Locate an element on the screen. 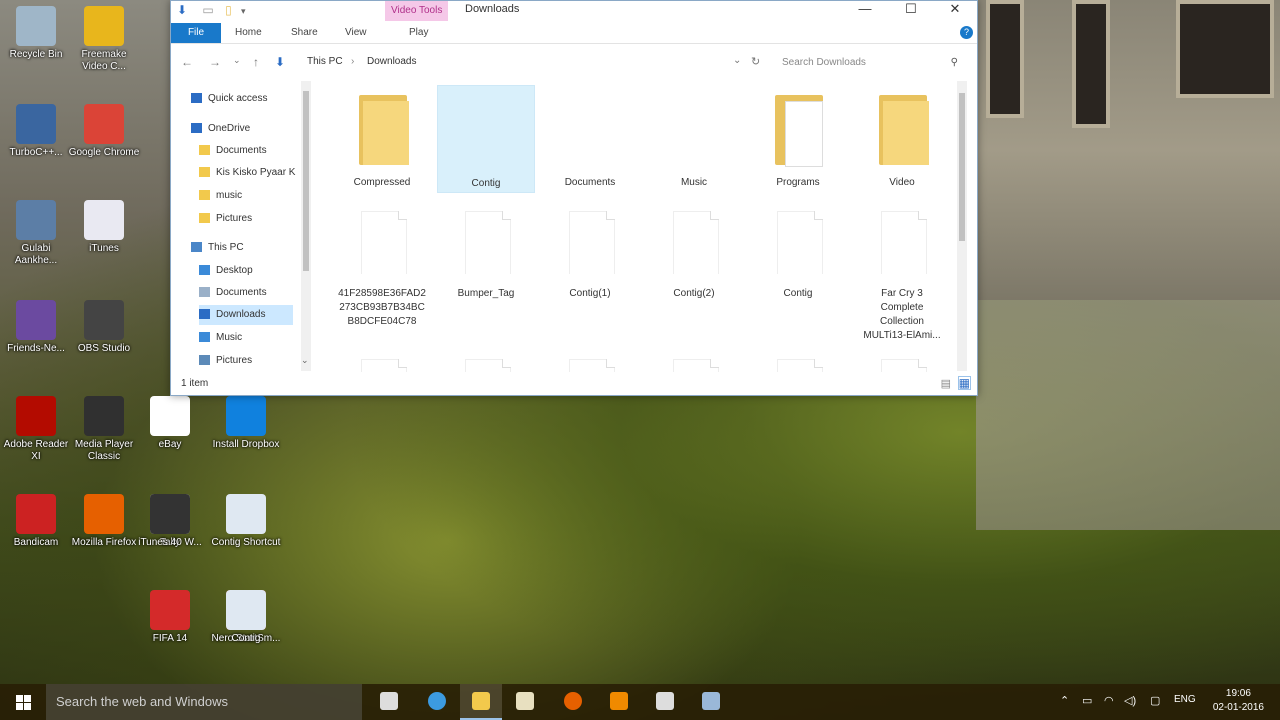 The image size is (1280, 720). down-arrow-icon: ⬇ is located at coordinates (182, 10).